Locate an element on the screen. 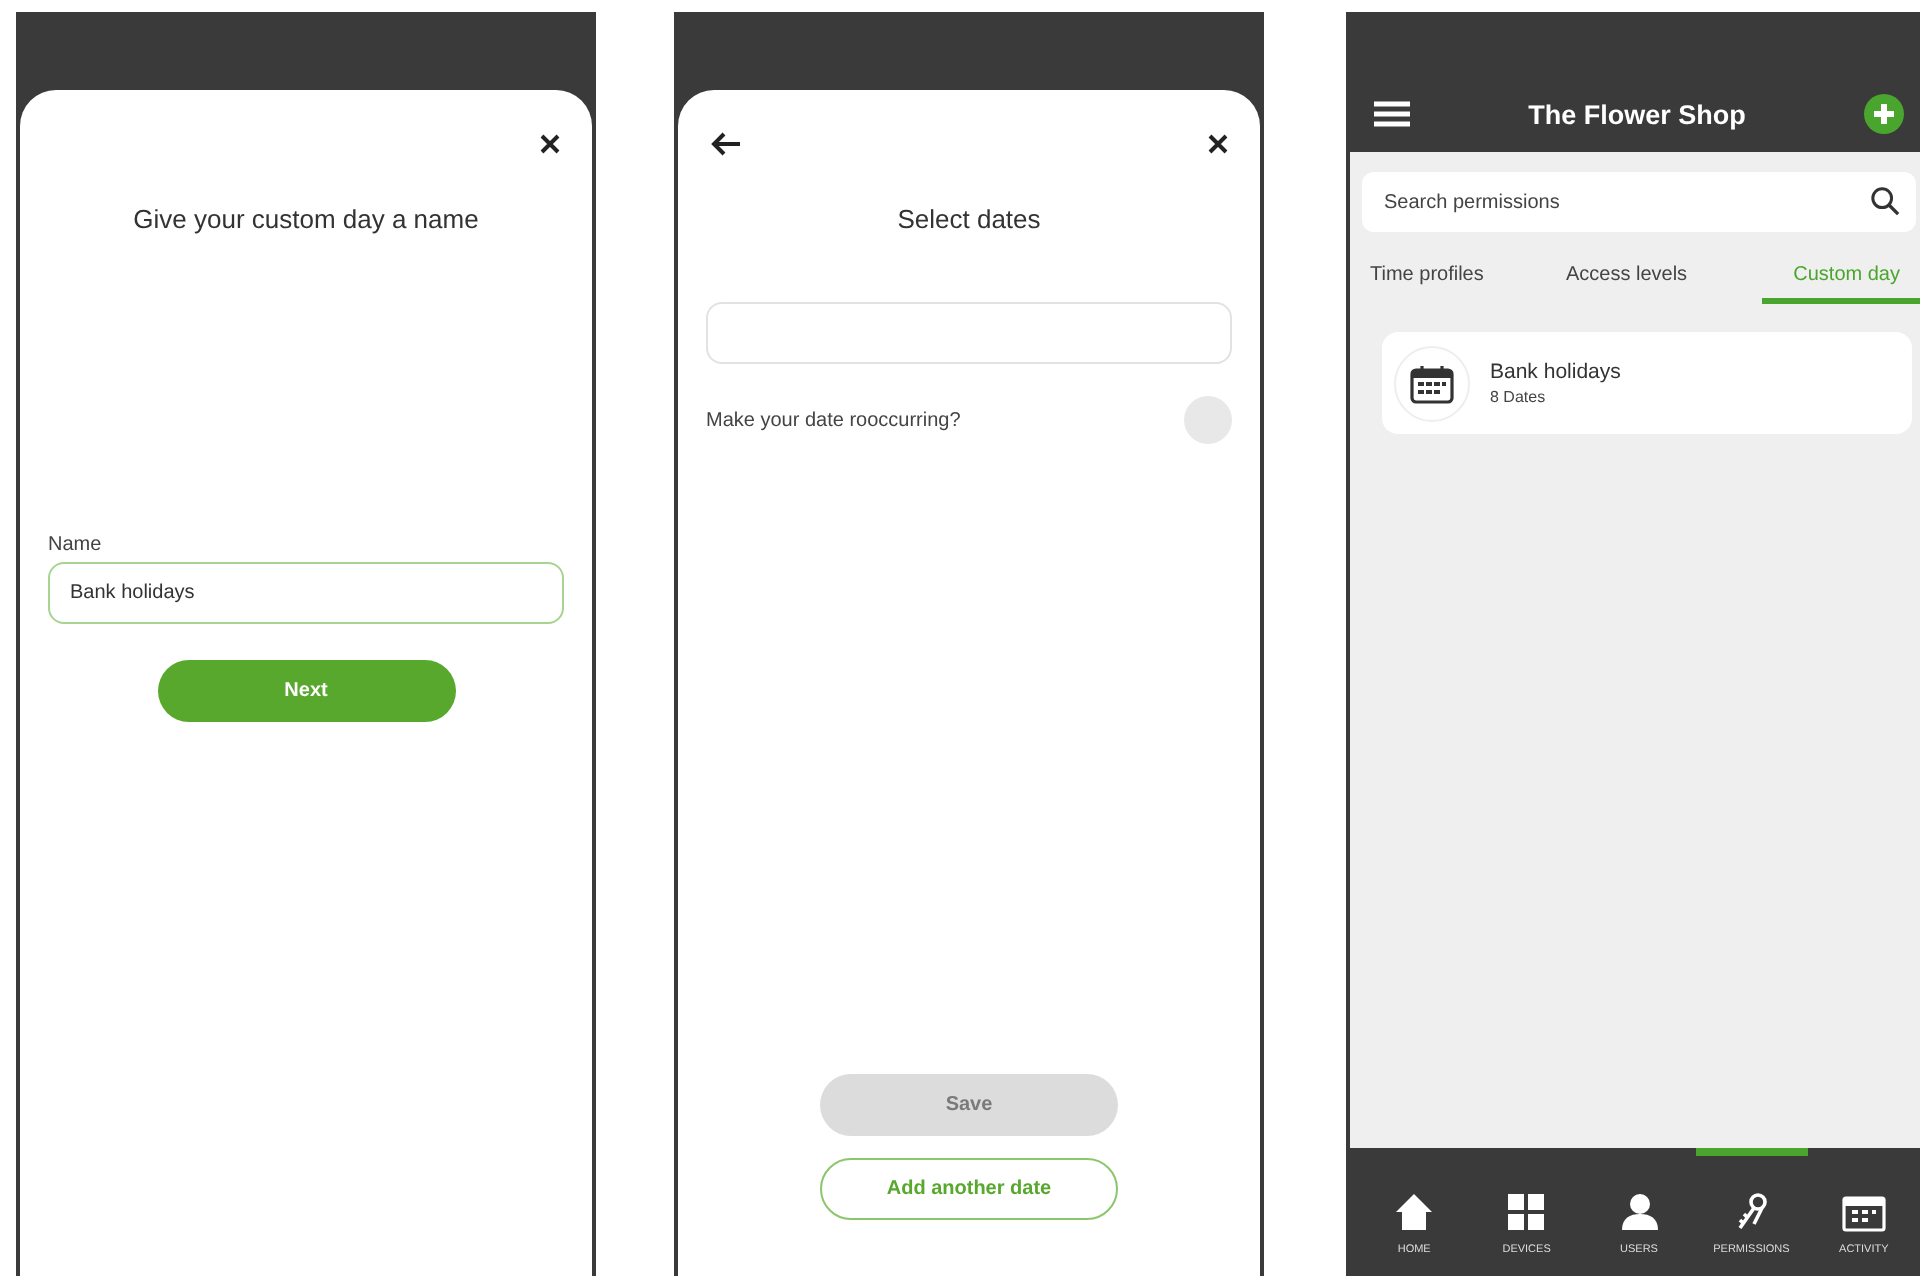  search-field: Search permissions is located at coordinates (1639, 202).